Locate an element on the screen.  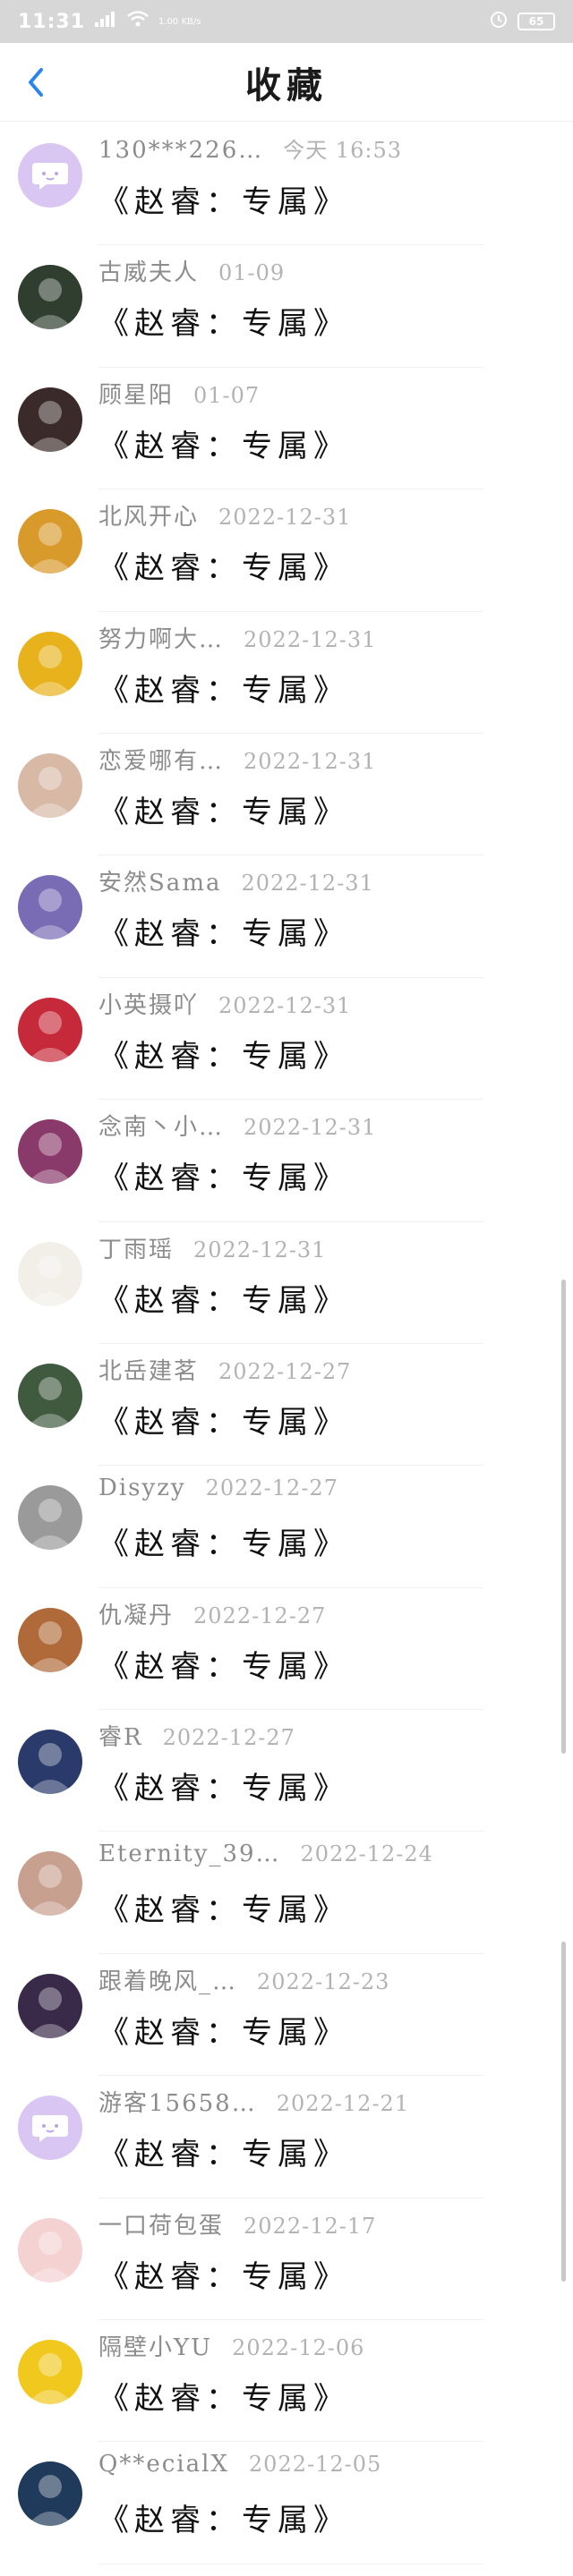
list-item: 仇凝丹 2022-12-27 《赵睿：专属》 is located at coordinates (286, 1649).